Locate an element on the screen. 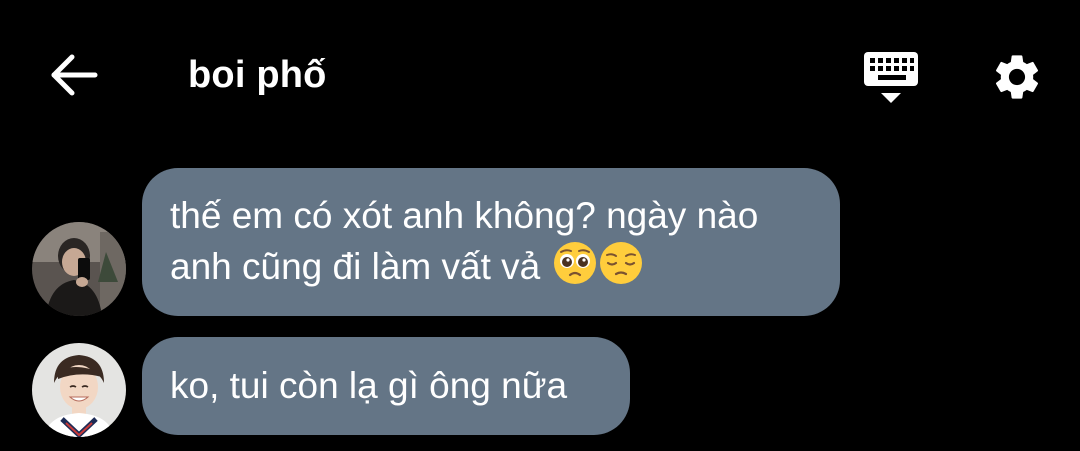  avatar-guy-mirror-selfie is located at coordinates (79, 269).